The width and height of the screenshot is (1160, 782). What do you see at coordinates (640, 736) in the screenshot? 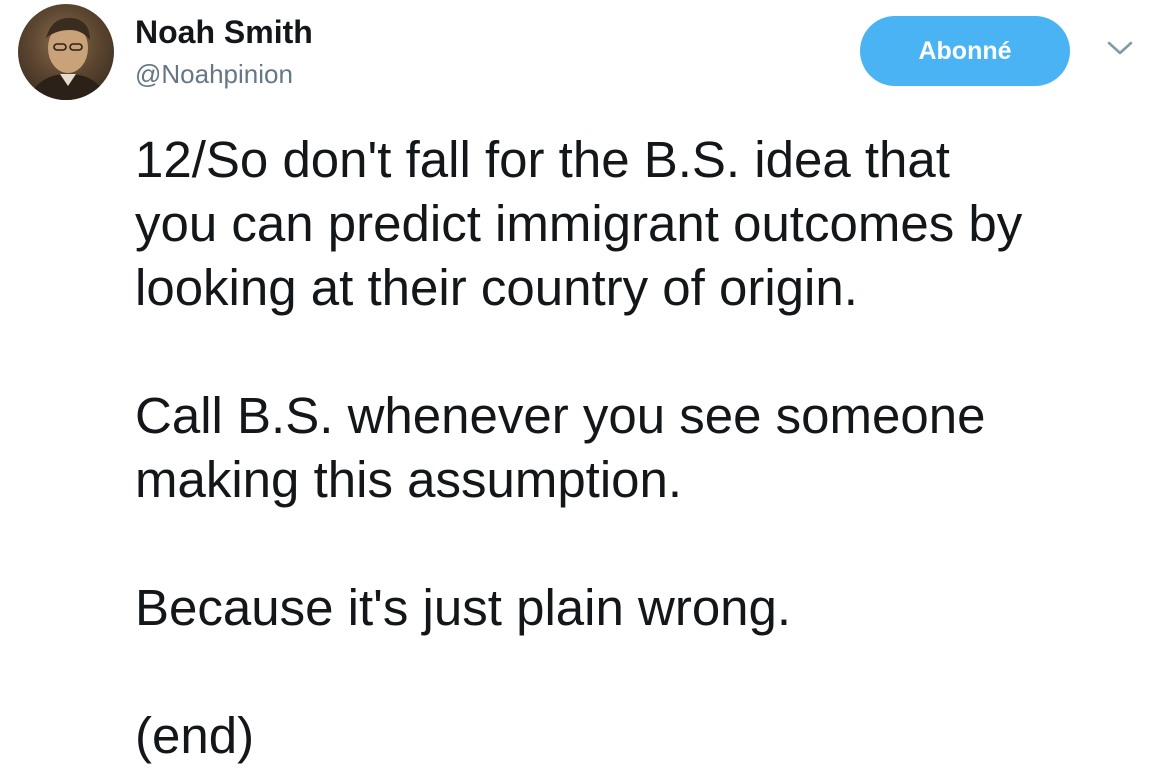
I see `tweet-paragraph: (end)` at bounding box center [640, 736].